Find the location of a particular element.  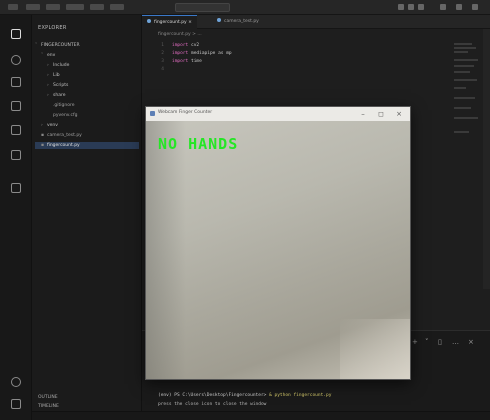

window-title-bar: Webcam Finger Counter – ◻ × is located at coordinates (278, 114).